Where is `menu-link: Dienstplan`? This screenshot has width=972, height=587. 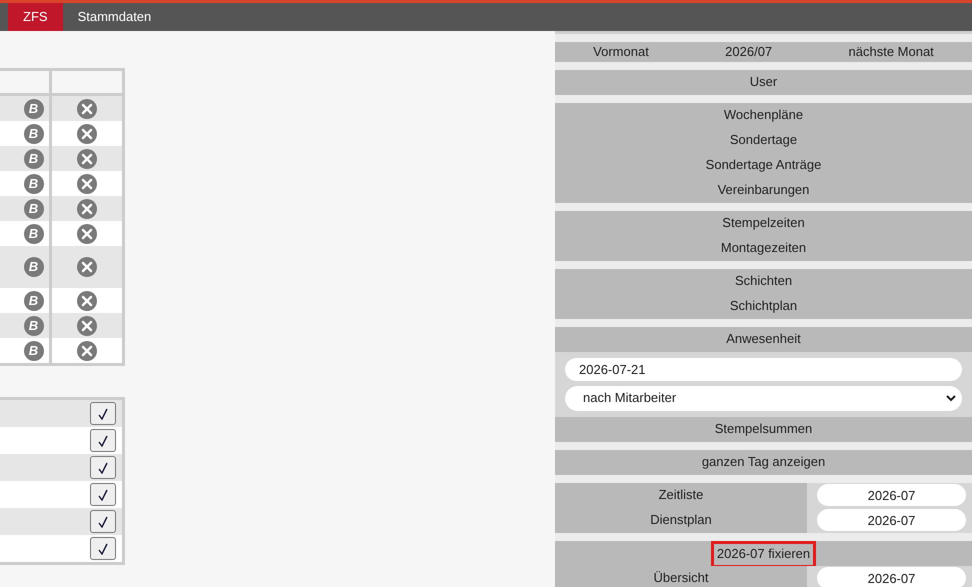
menu-link: Dienstplan is located at coordinates (681, 520).